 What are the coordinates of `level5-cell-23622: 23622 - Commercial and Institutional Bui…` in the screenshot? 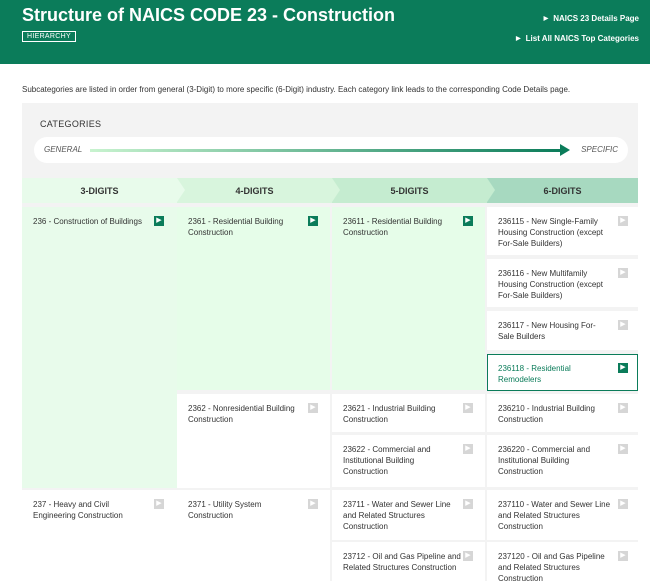 It's located at (408, 461).